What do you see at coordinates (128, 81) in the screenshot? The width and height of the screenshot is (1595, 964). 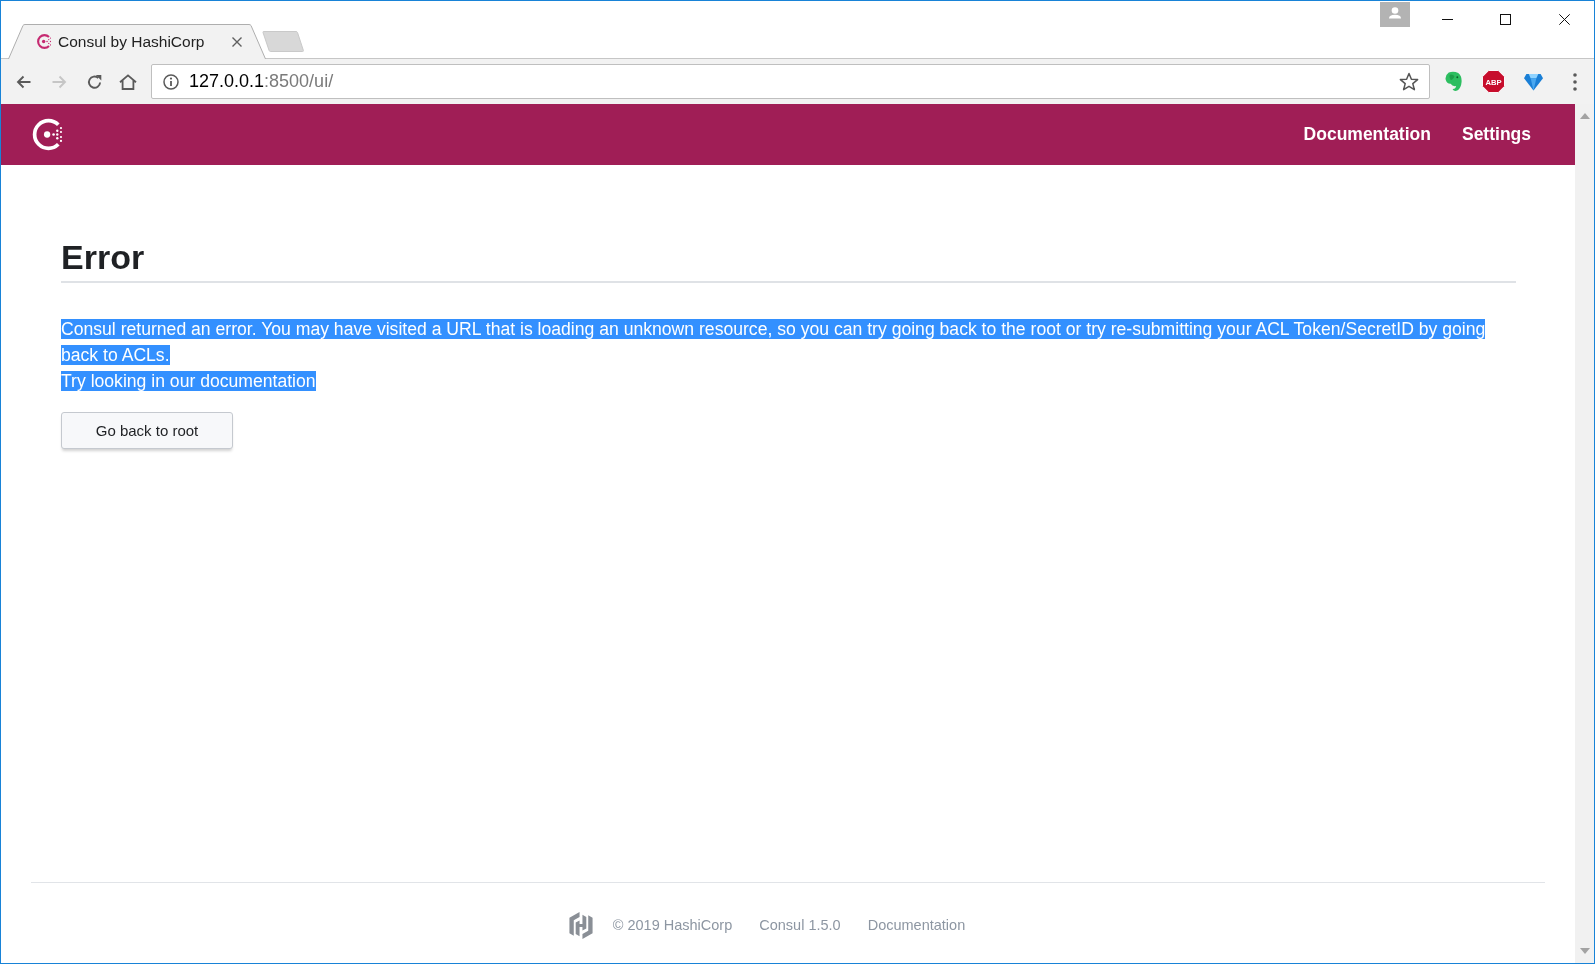 I see `home-icon` at bounding box center [128, 81].